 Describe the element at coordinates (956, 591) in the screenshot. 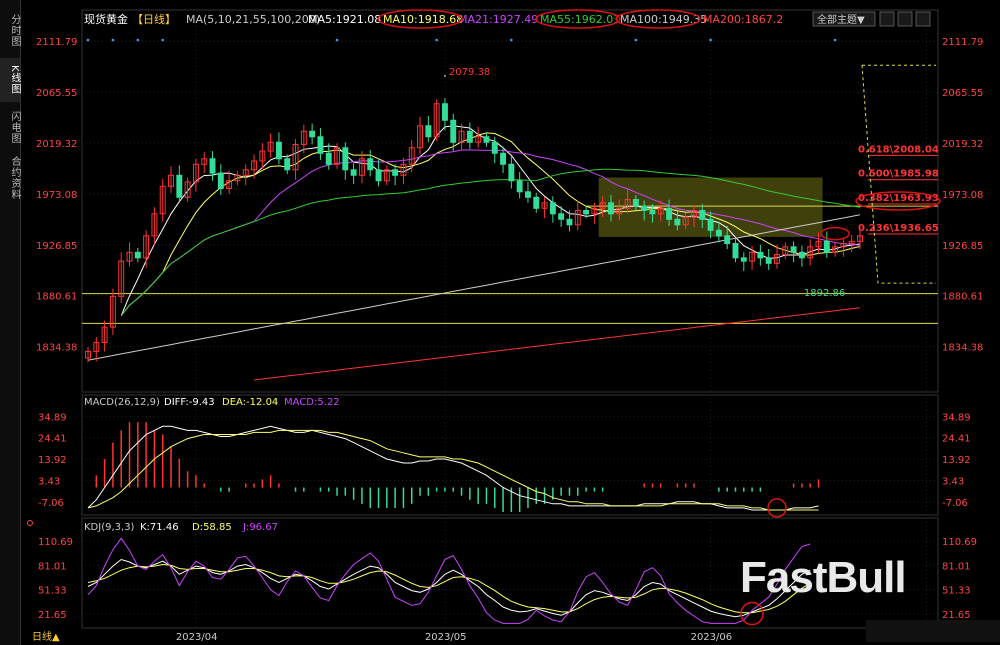

I see `kdj-tick-right: 51.33` at that location.